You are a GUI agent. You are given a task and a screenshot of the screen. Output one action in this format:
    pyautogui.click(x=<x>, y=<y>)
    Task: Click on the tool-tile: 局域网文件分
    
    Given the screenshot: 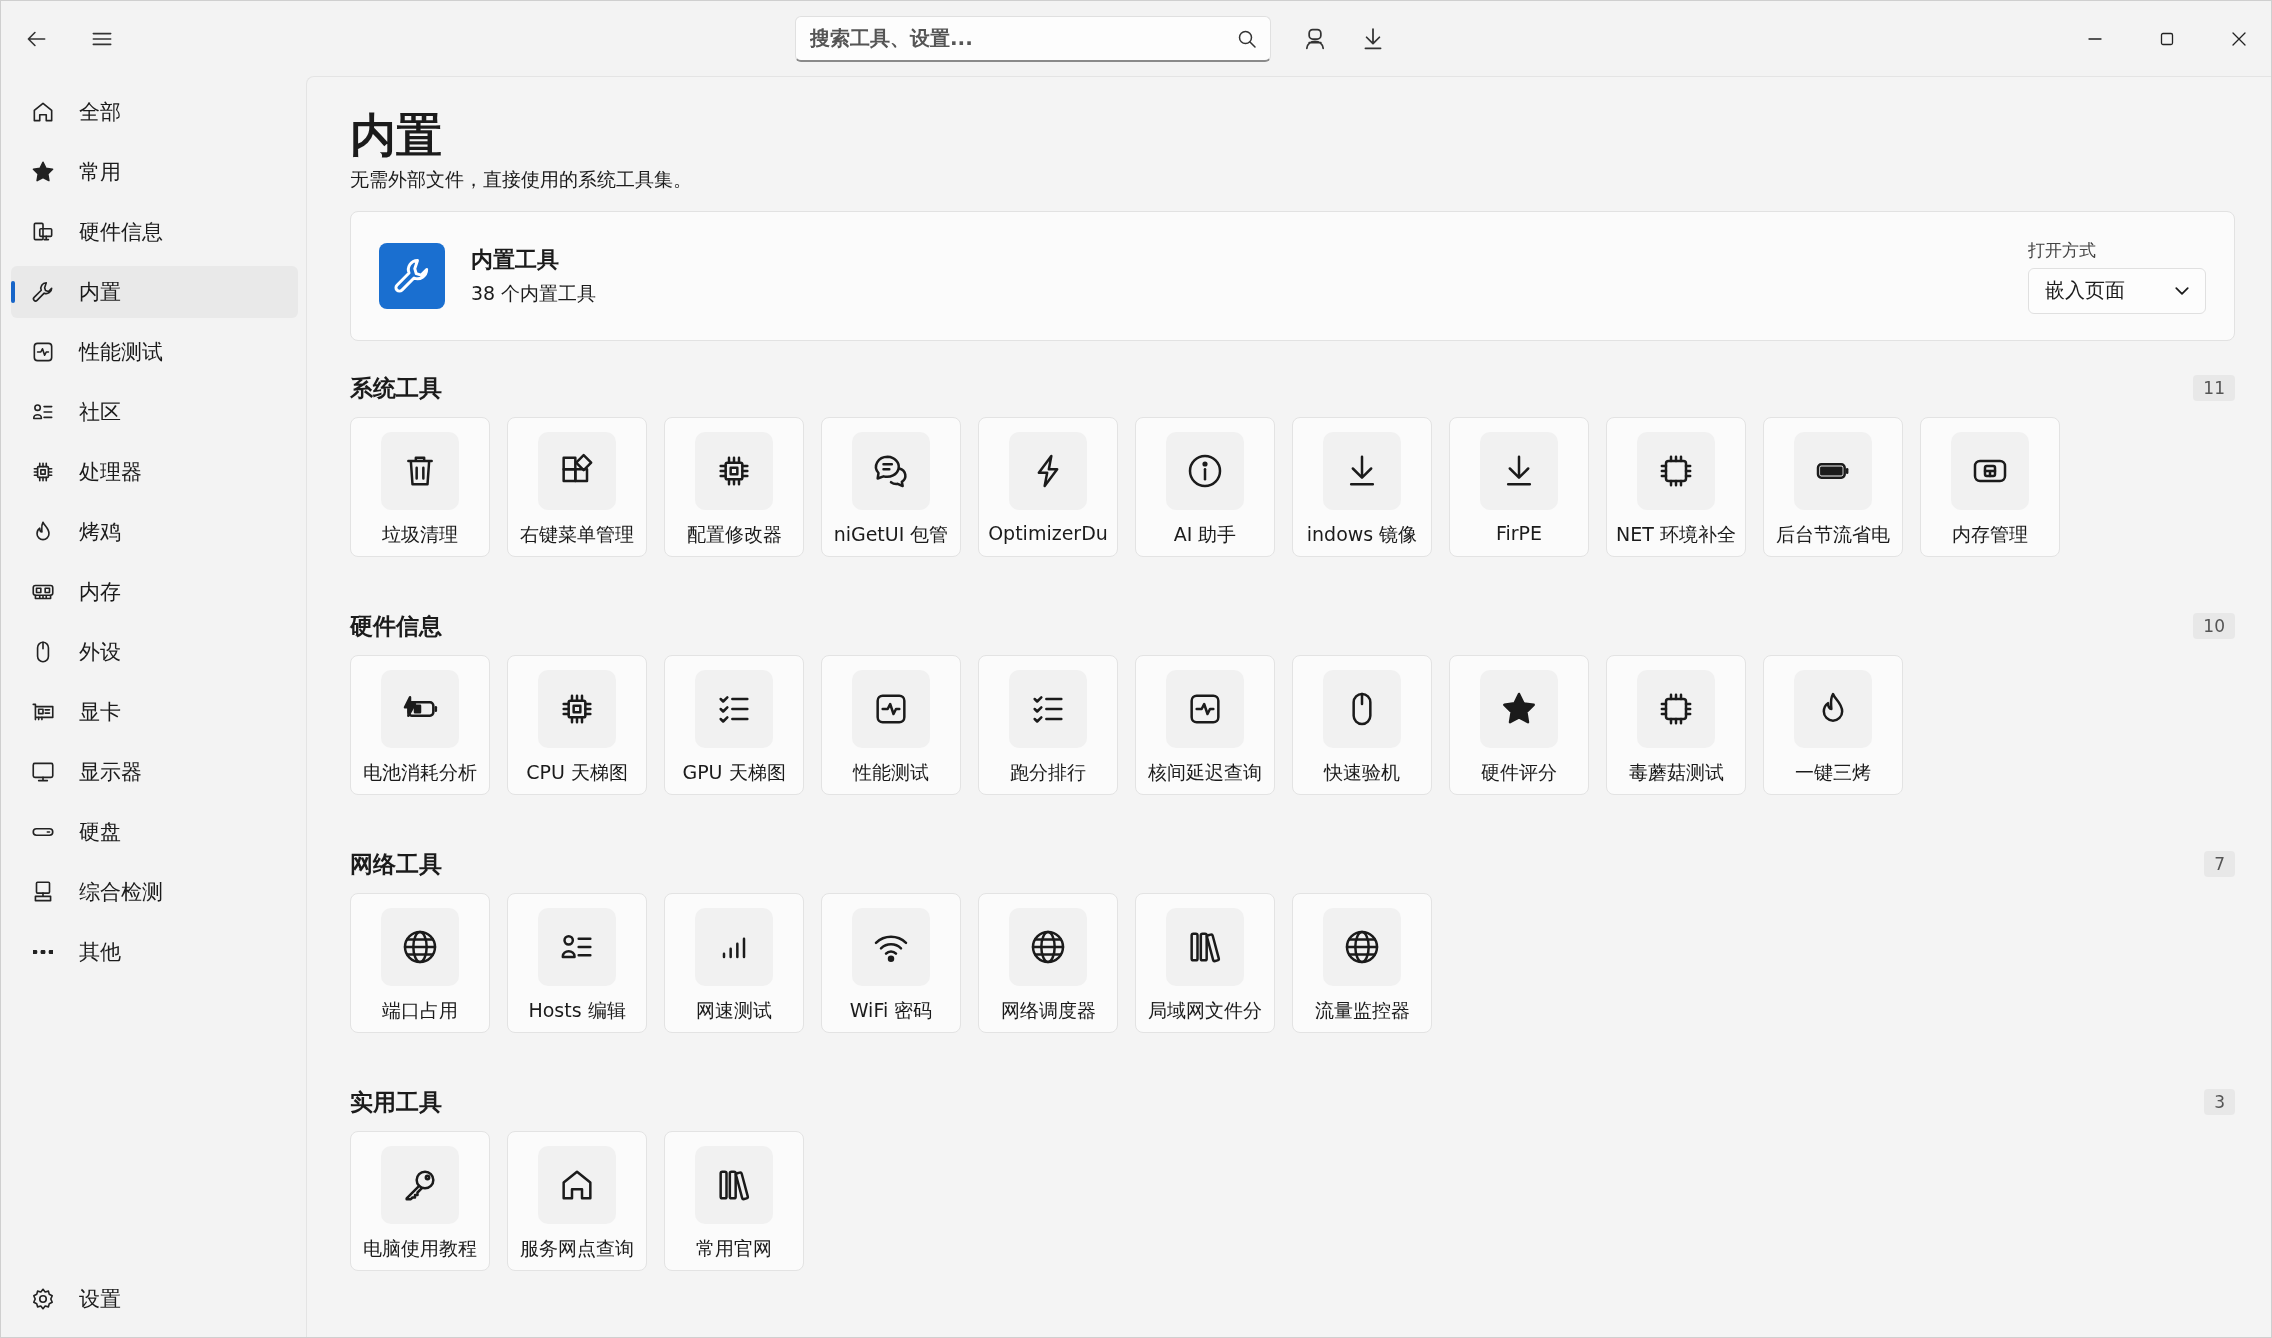 What is the action you would take?
    pyautogui.click(x=1205, y=963)
    